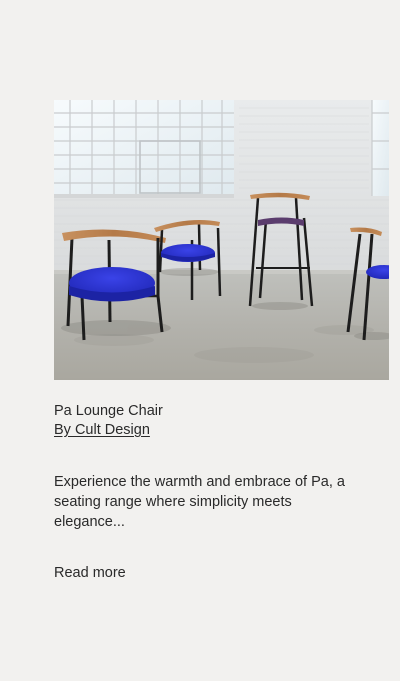  Describe the element at coordinates (90, 573) in the screenshot. I see `read-more-link: Read more` at that location.